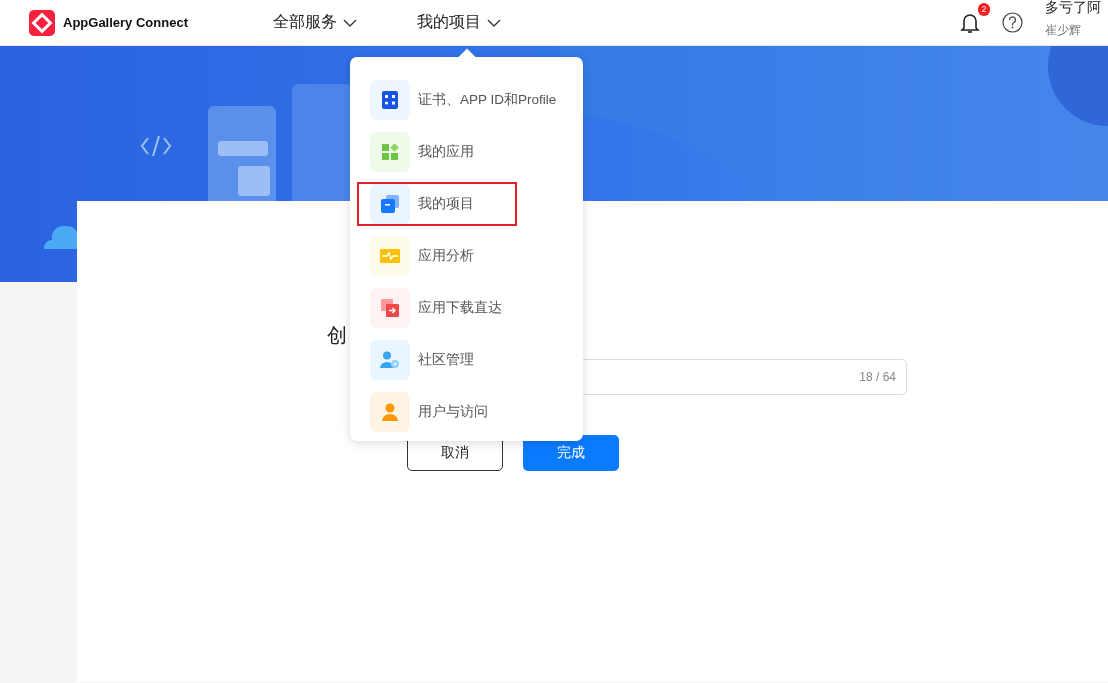 This screenshot has width=1108, height=683. Describe the element at coordinates (390, 204) in the screenshot. I see `layers-icon` at that location.